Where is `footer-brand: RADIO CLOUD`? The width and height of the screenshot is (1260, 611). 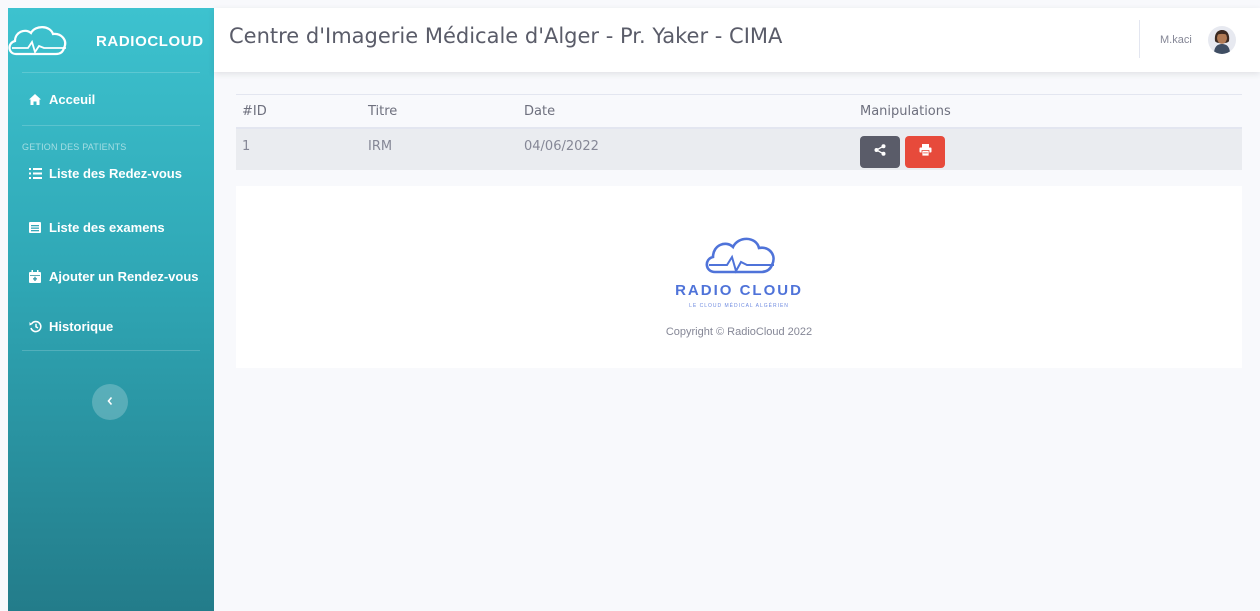
footer-brand: RADIO CLOUD is located at coordinates (739, 290).